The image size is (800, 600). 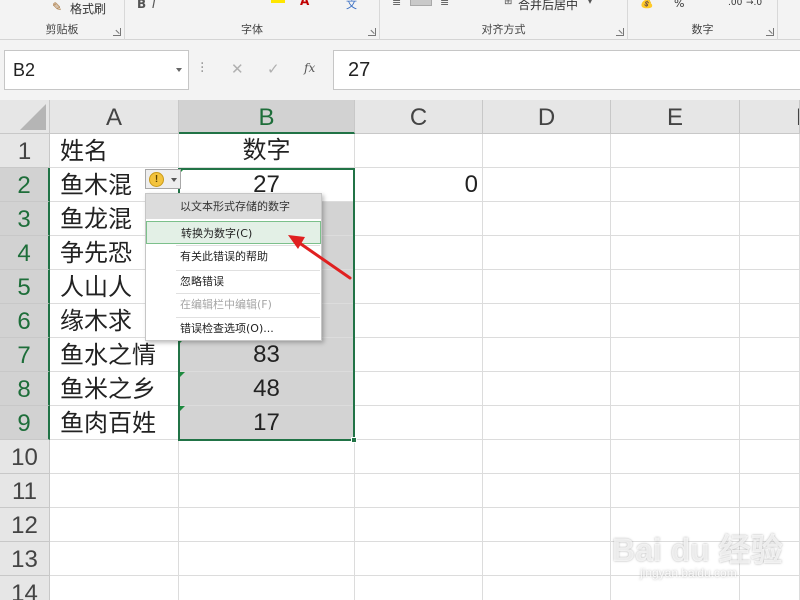 I want to click on cell-a7: 鱼水之情, so click(x=114, y=355).